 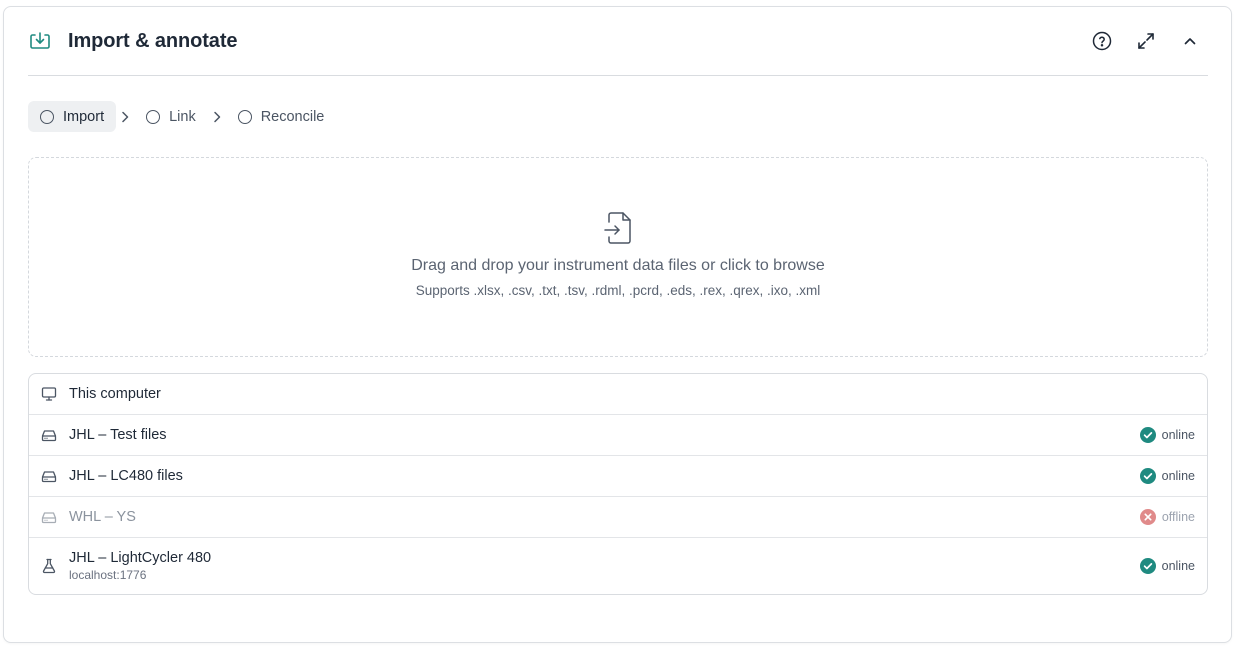 I want to click on source-item-this-computer: This computer, so click(x=618, y=394).